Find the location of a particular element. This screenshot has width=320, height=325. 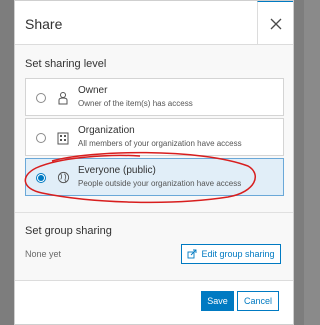

dialog-header: Share is located at coordinates (154, 23).